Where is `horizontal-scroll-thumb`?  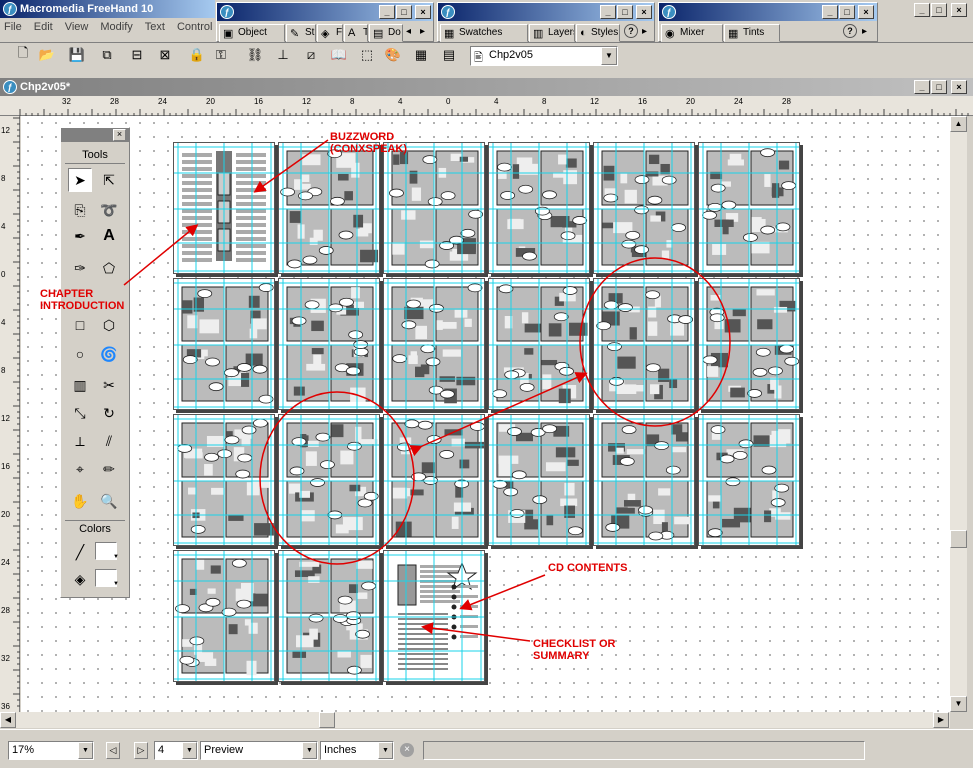
horizontal-scroll-thumb is located at coordinates (327, 720).